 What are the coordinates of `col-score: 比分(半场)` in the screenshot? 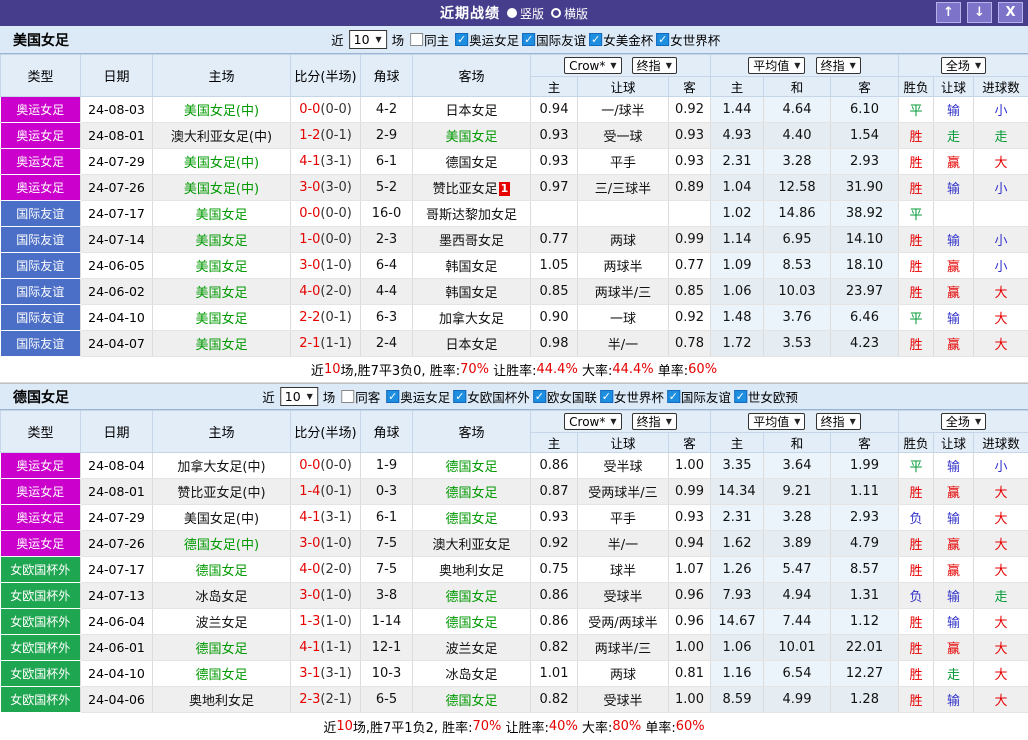 It's located at (326, 432).